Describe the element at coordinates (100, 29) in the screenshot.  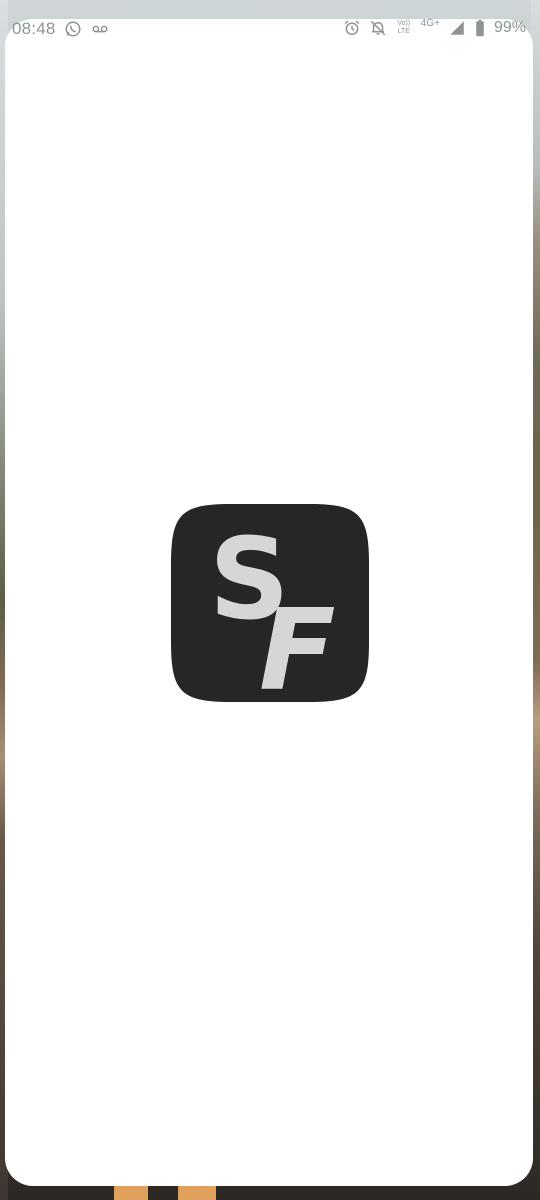
I see `voicemail-icon` at that location.